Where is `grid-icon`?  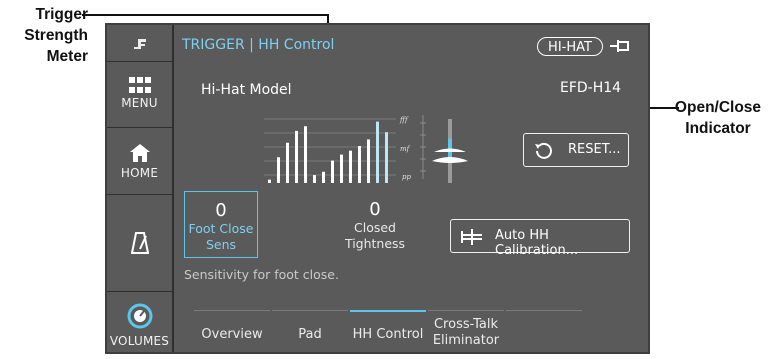
grid-icon is located at coordinates (139, 85).